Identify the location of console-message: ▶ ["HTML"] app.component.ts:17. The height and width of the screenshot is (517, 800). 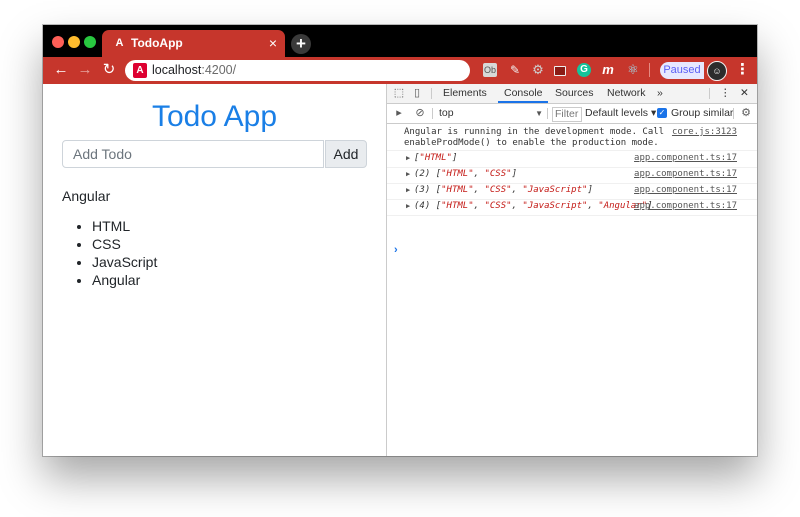
(572, 159).